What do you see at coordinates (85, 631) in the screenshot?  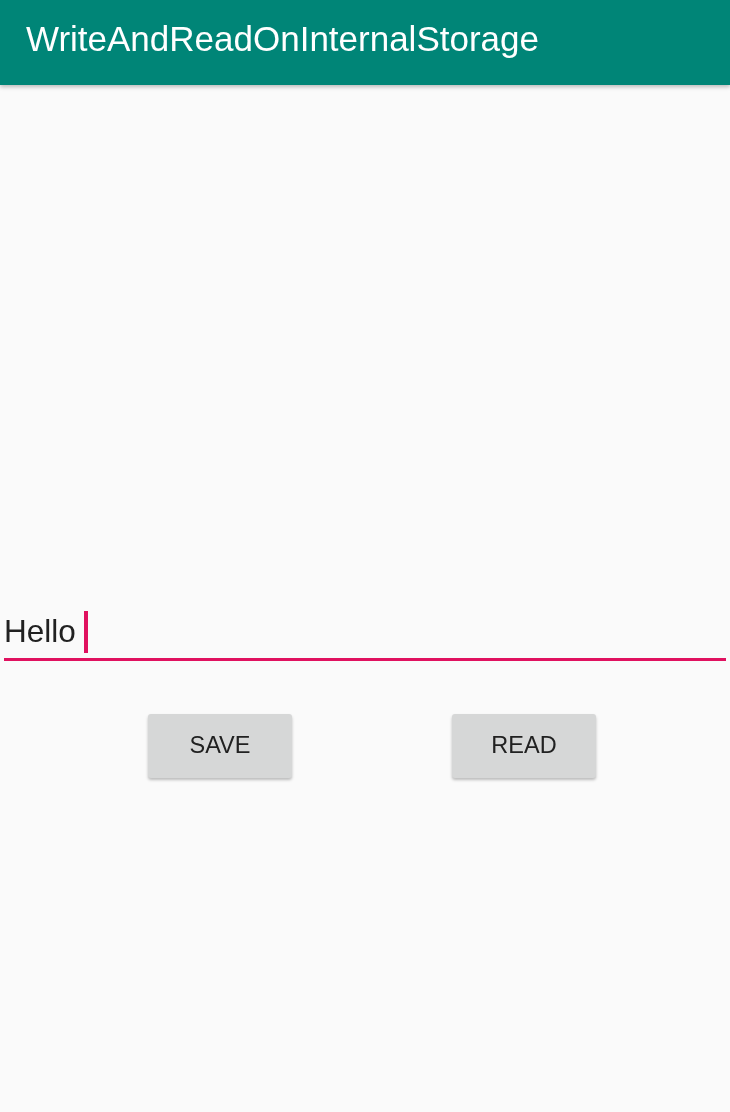 I see `text-cursor-icon` at bounding box center [85, 631].